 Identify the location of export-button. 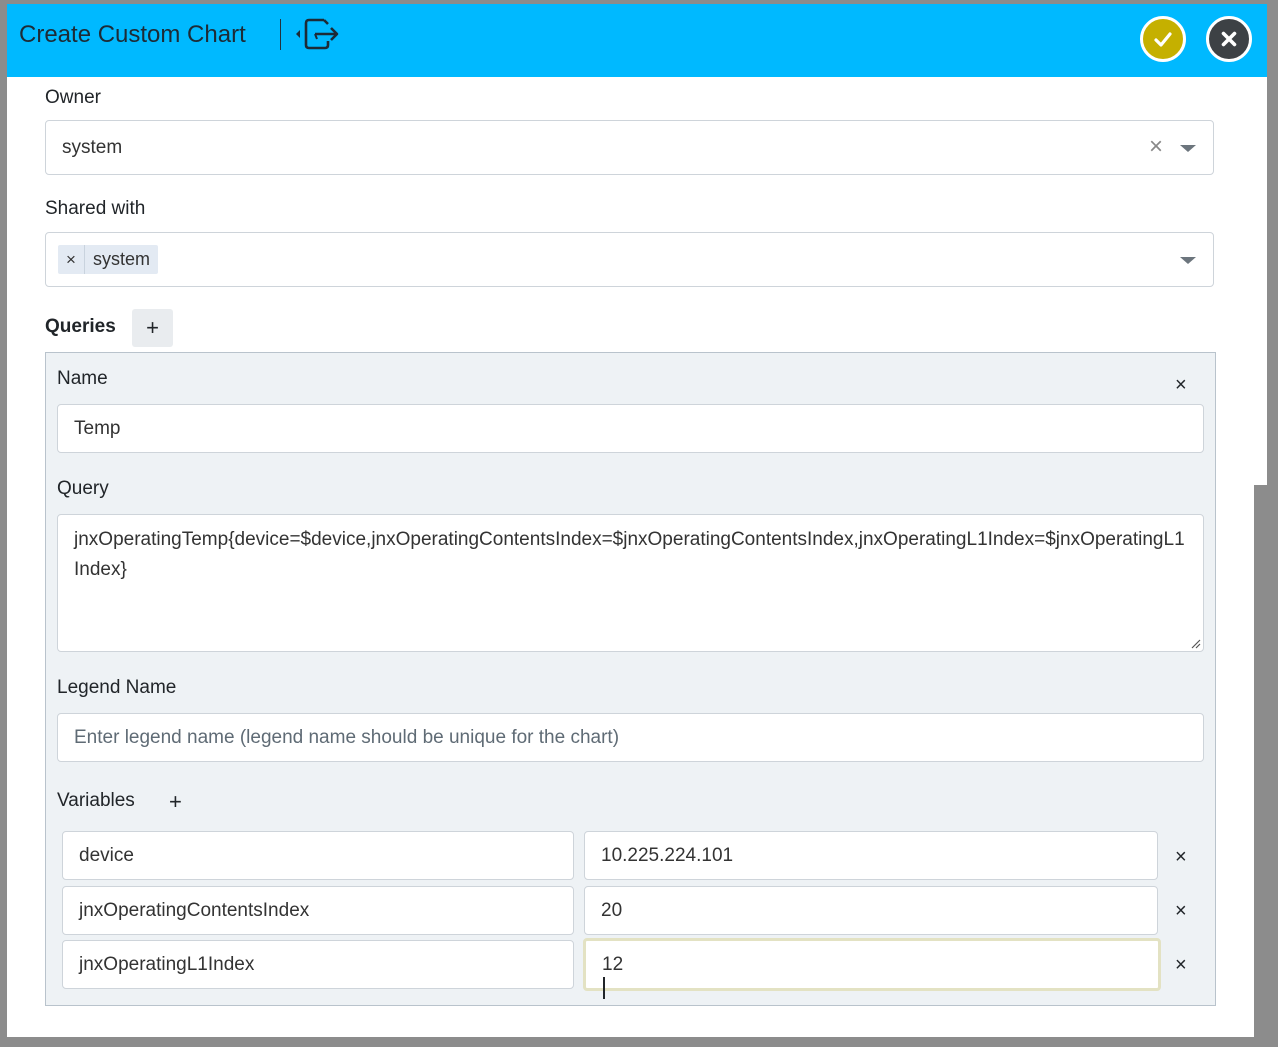
(317, 34).